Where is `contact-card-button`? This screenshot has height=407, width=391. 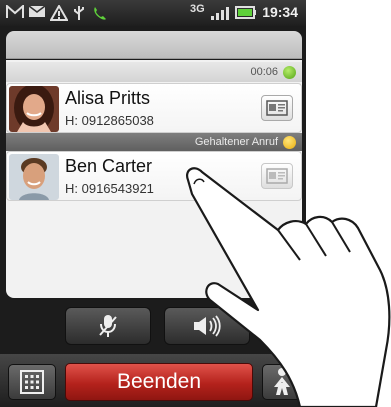 contact-card-button is located at coordinates (277, 108).